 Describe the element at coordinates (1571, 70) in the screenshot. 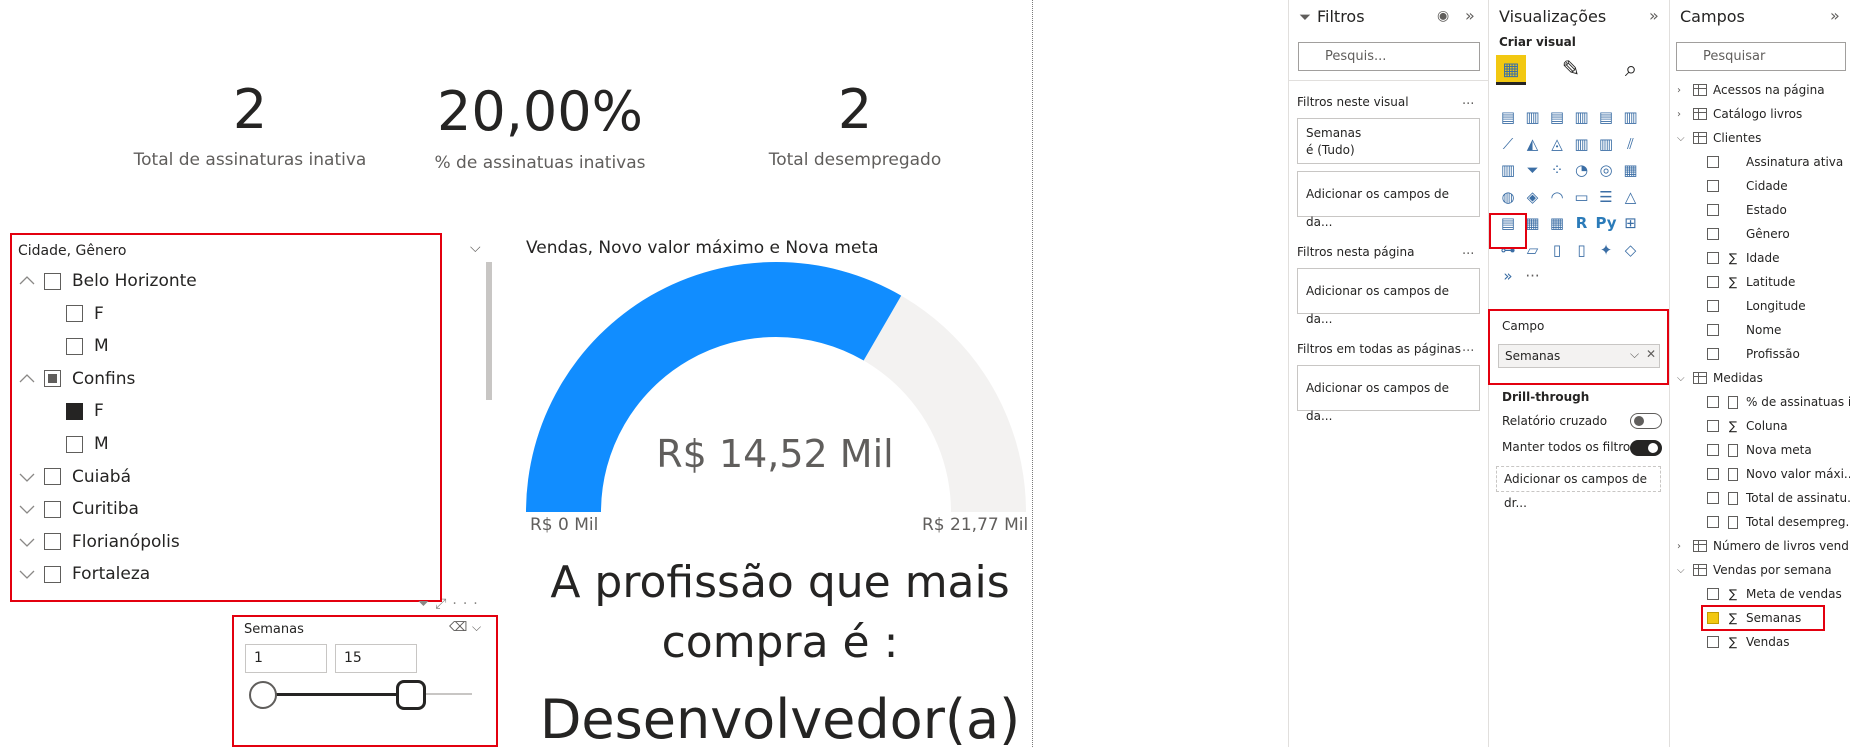

I see `format-visual-tab-icon: ✎` at that location.